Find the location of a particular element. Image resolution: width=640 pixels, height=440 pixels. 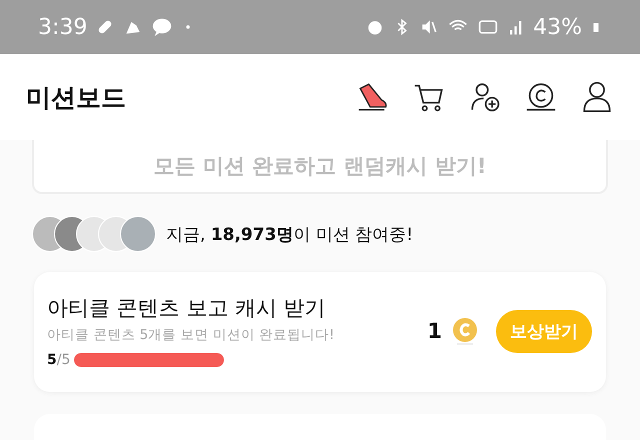

mission-title: 아티클 콘텐츠 보고 캐시 받기 is located at coordinates (187, 308).